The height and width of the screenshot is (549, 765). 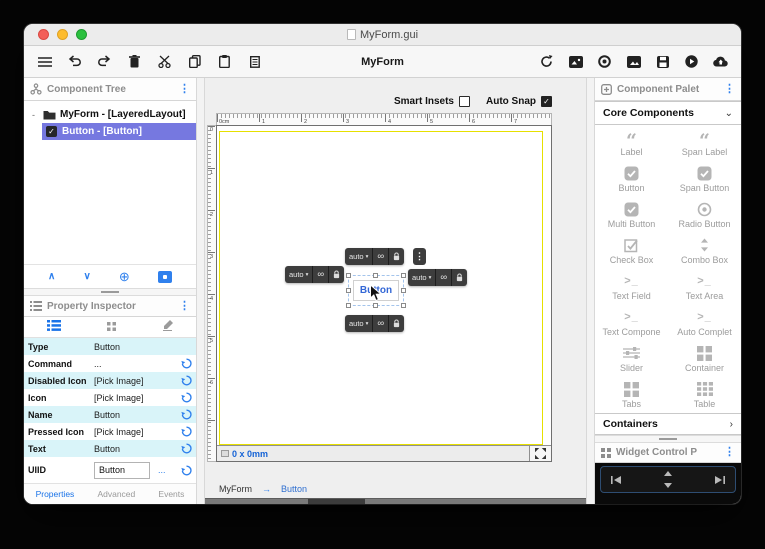 What do you see at coordinates (546, 101) in the screenshot?
I see `auto-snap-checkbox: ✓` at bounding box center [546, 101].